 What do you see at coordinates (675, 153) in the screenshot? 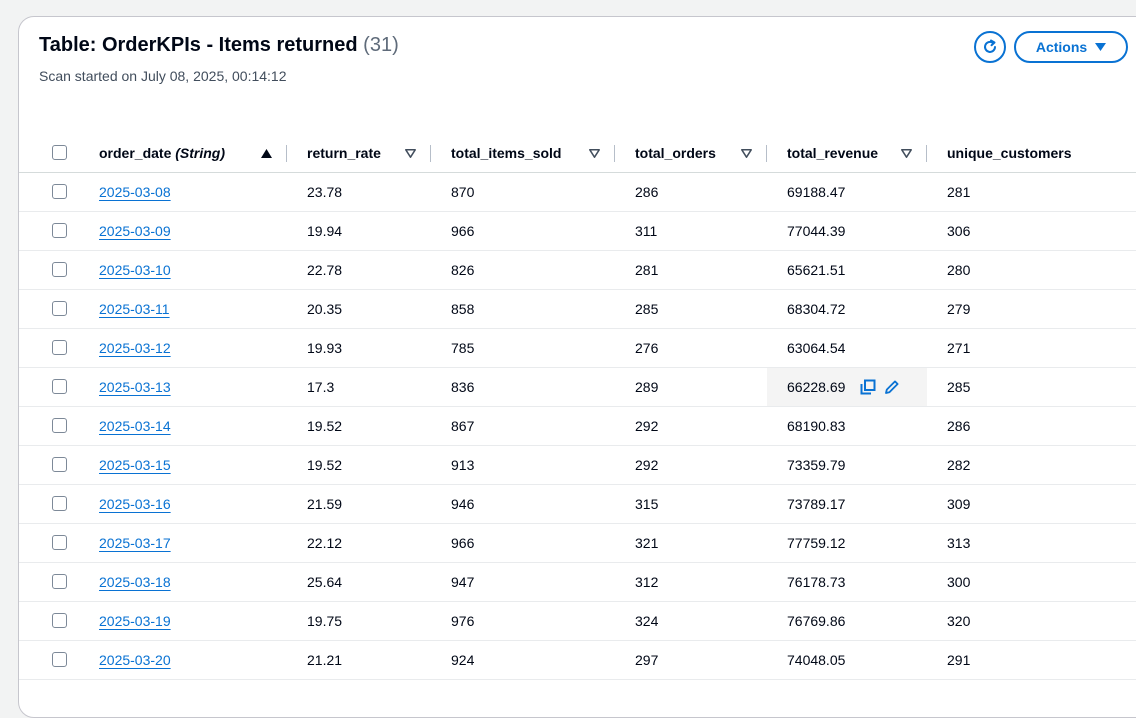
I see `column-header-total-orders: total_orders` at bounding box center [675, 153].